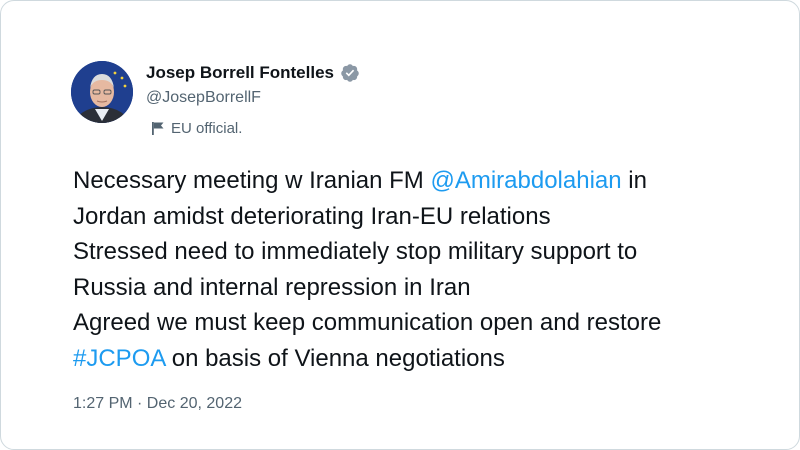 This screenshot has width=800, height=450. I want to click on tweet-line: #JCPOA on basis of Vienna negotiations, so click(428, 359).